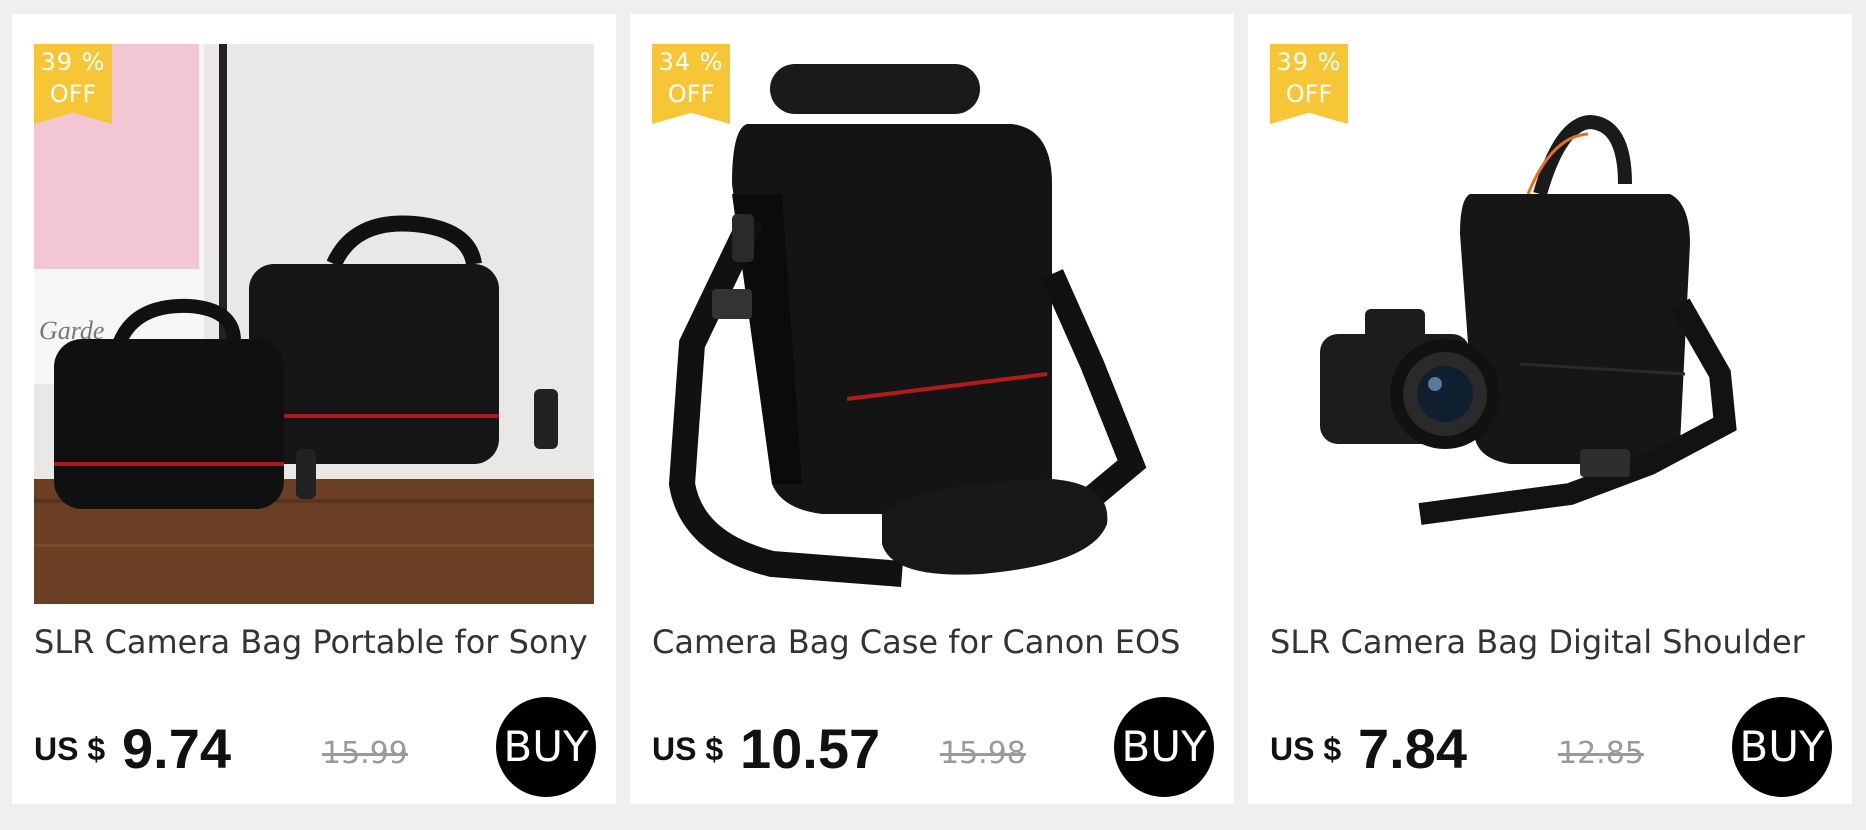 Image resolution: width=1866 pixels, height=830 pixels. I want to click on price-row: US $ 7.84 12.85 BUY, so click(1552, 750).